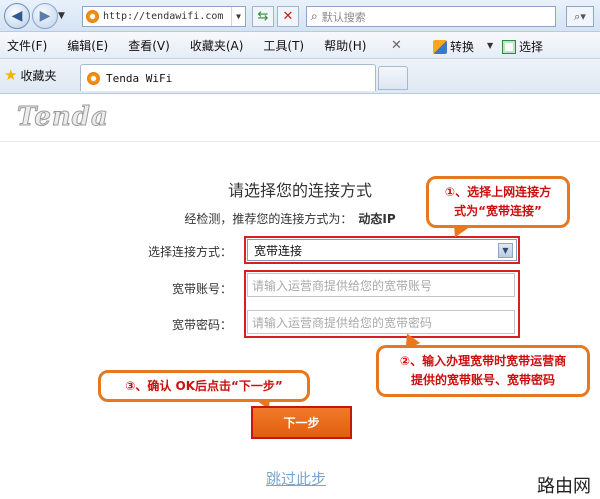 Image resolution: width=600 pixels, height=499 pixels. I want to click on callout-step-2: ②、输入办理宽带时宽带运营商 提供的宽带账号、宽带密码, so click(483, 371).